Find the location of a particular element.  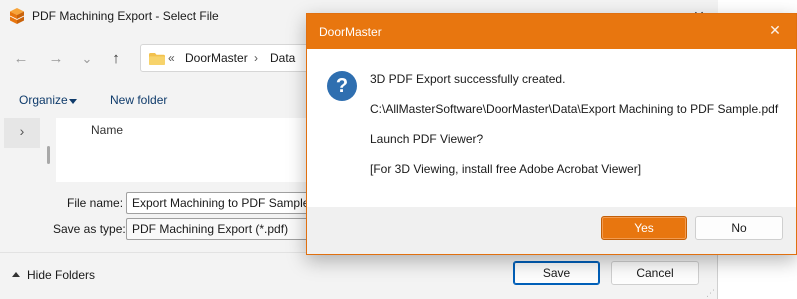

navigation-pane: › is located at coordinates (22, 133).